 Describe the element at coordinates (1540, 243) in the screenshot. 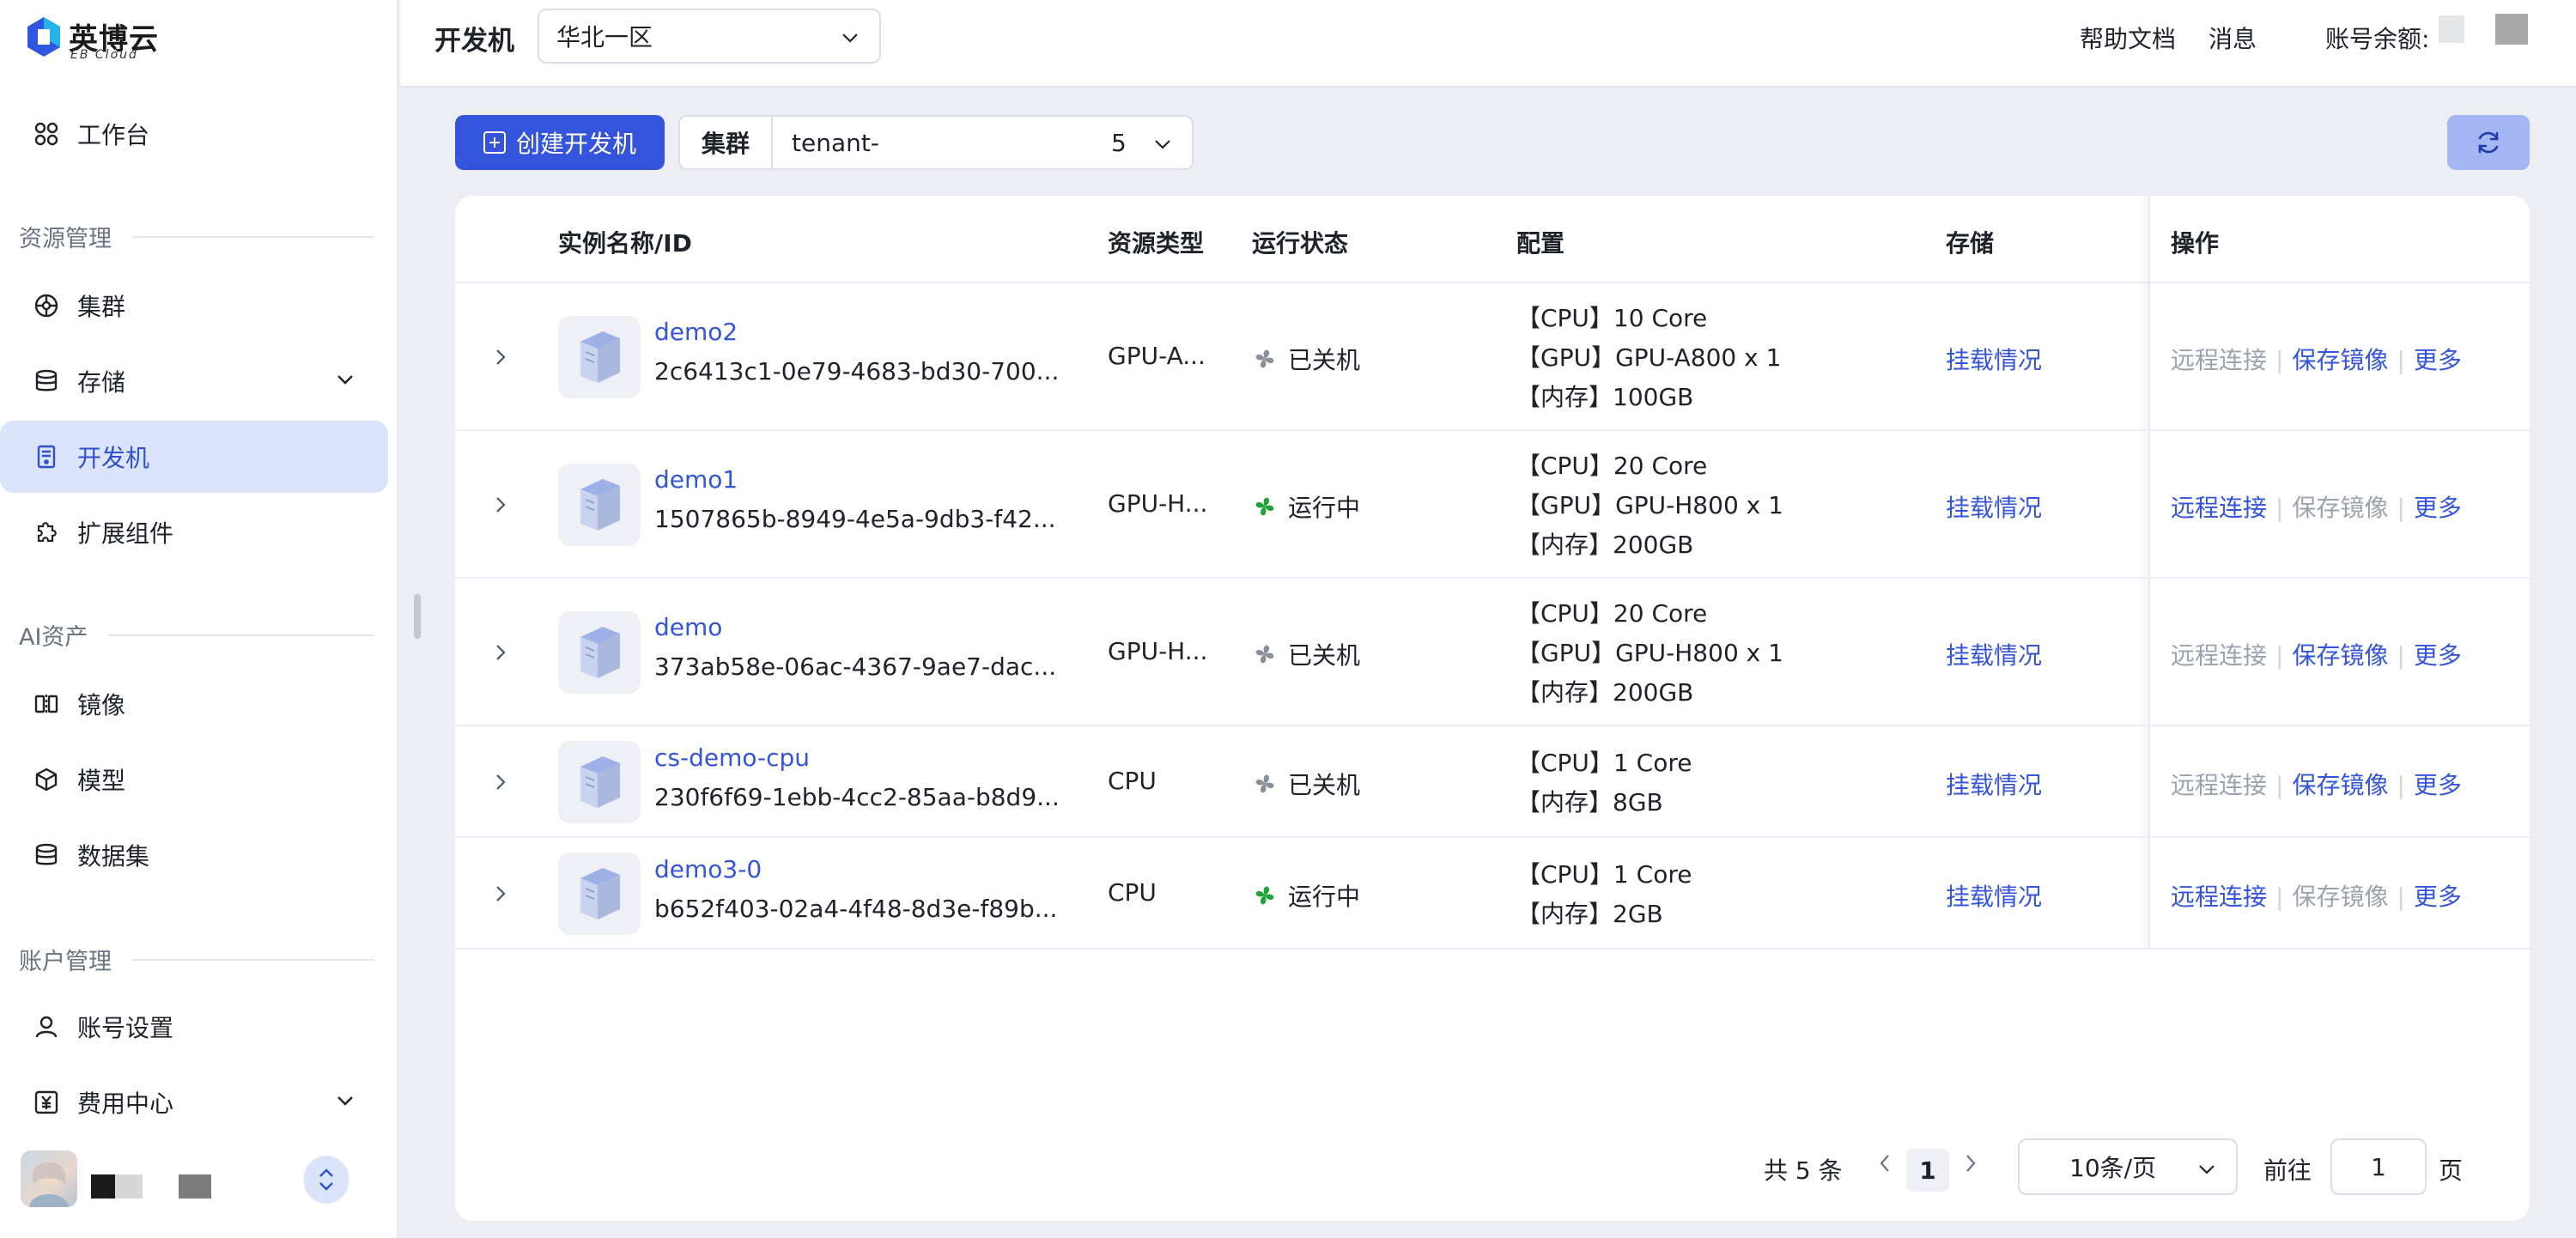

I see `column-header: 配置` at that location.